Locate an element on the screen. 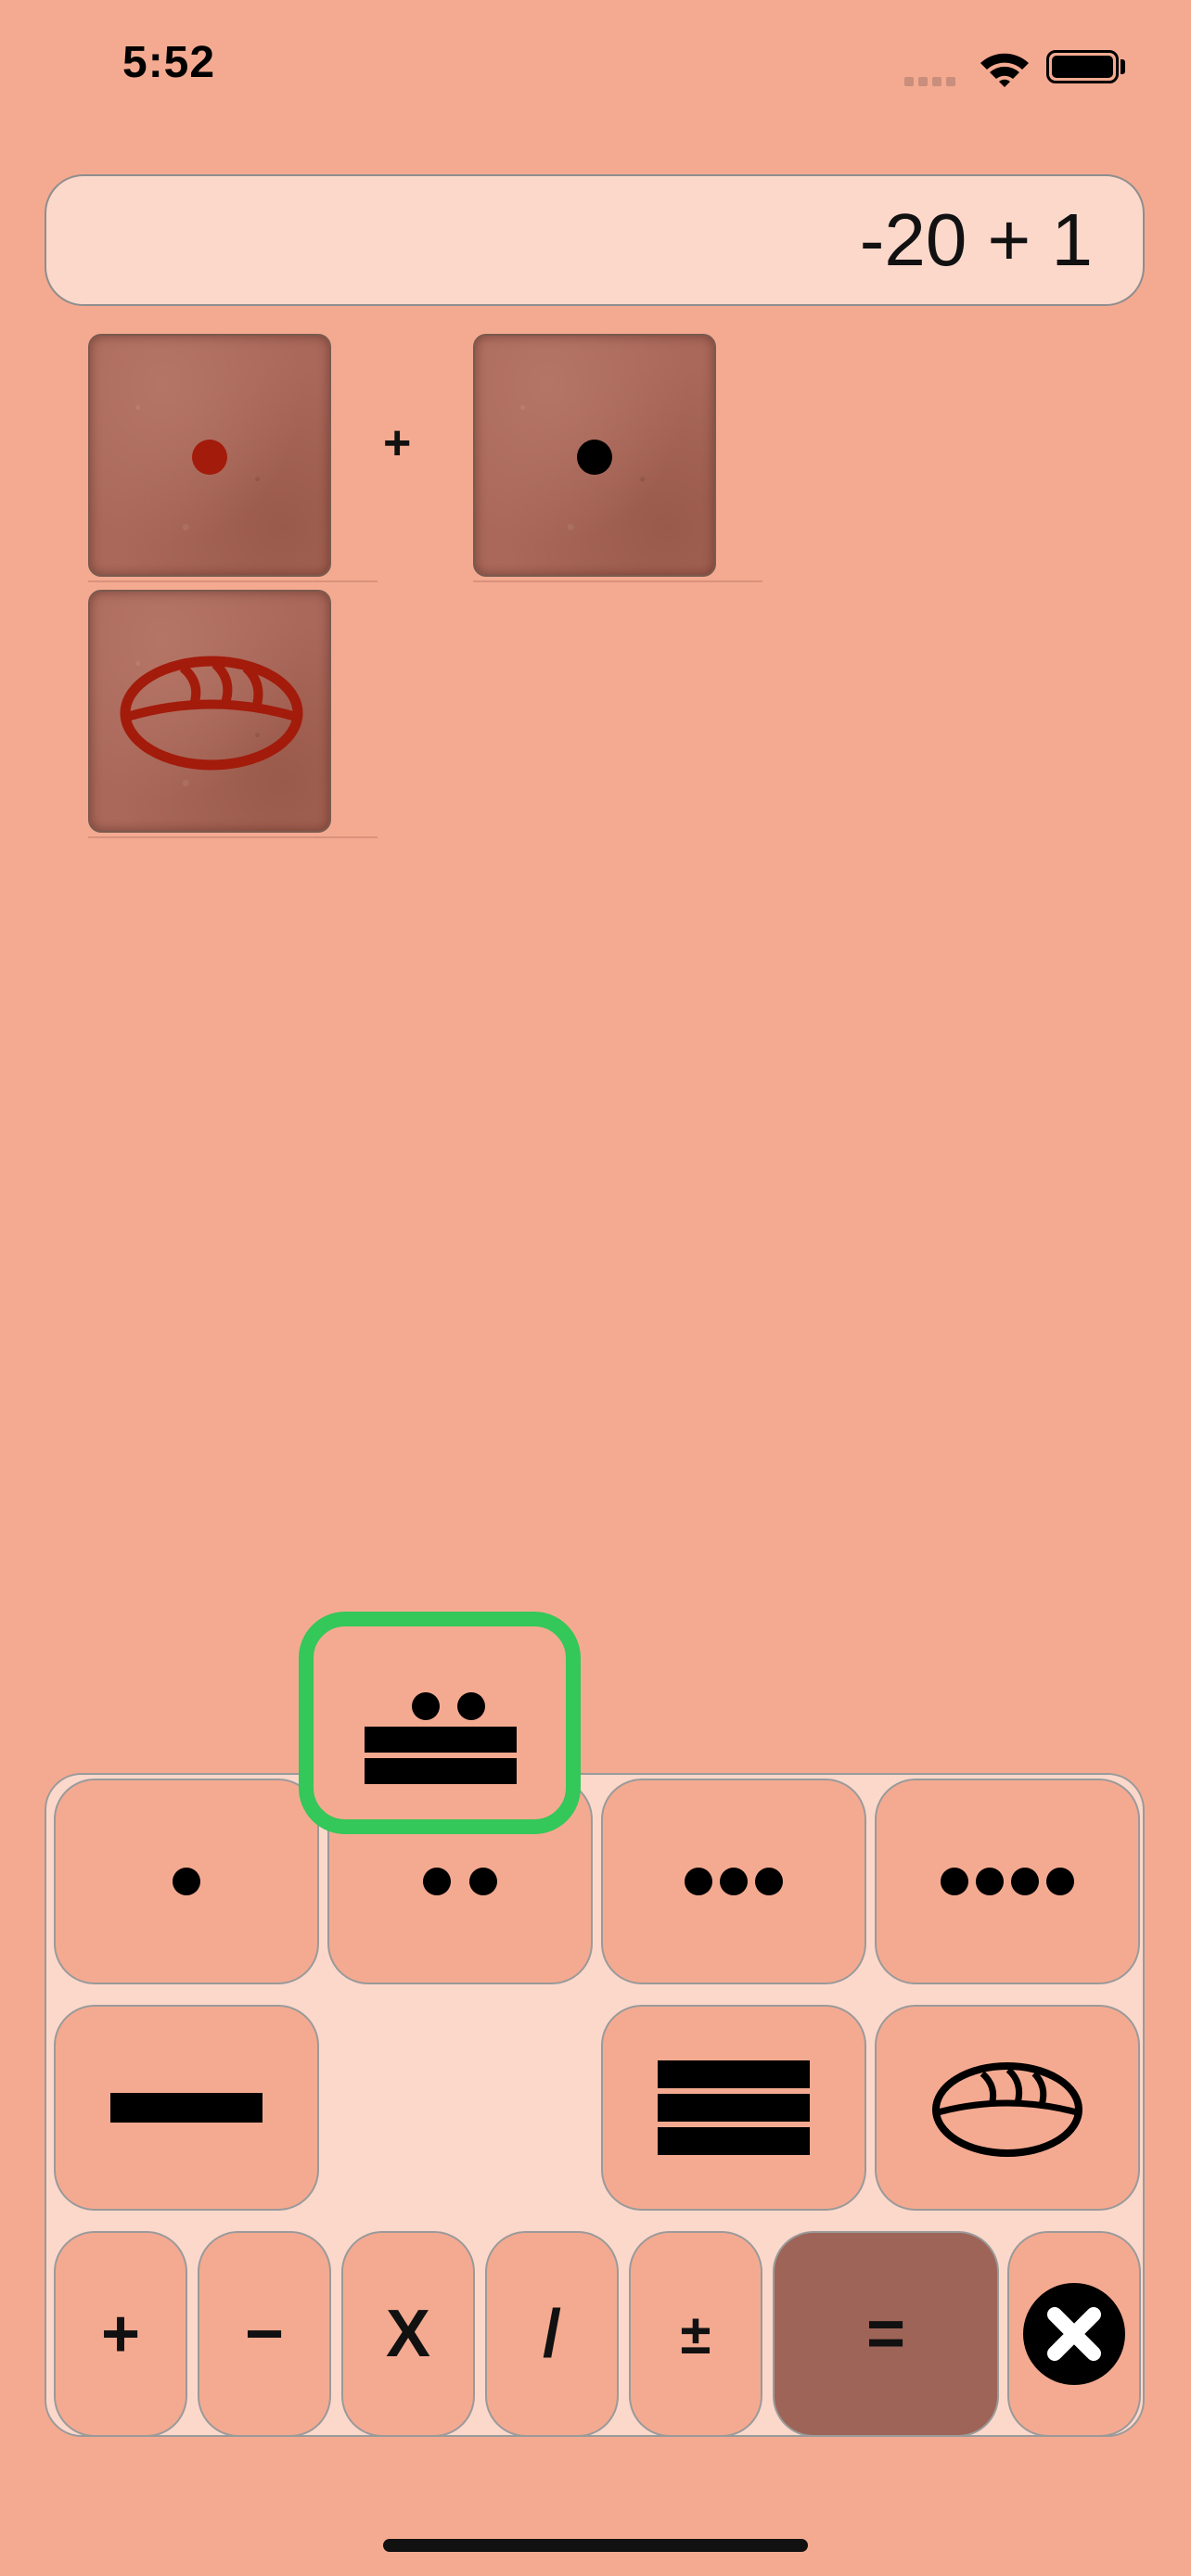 The height and width of the screenshot is (2576, 1191). tile-red-shell-zero is located at coordinates (209, 712).